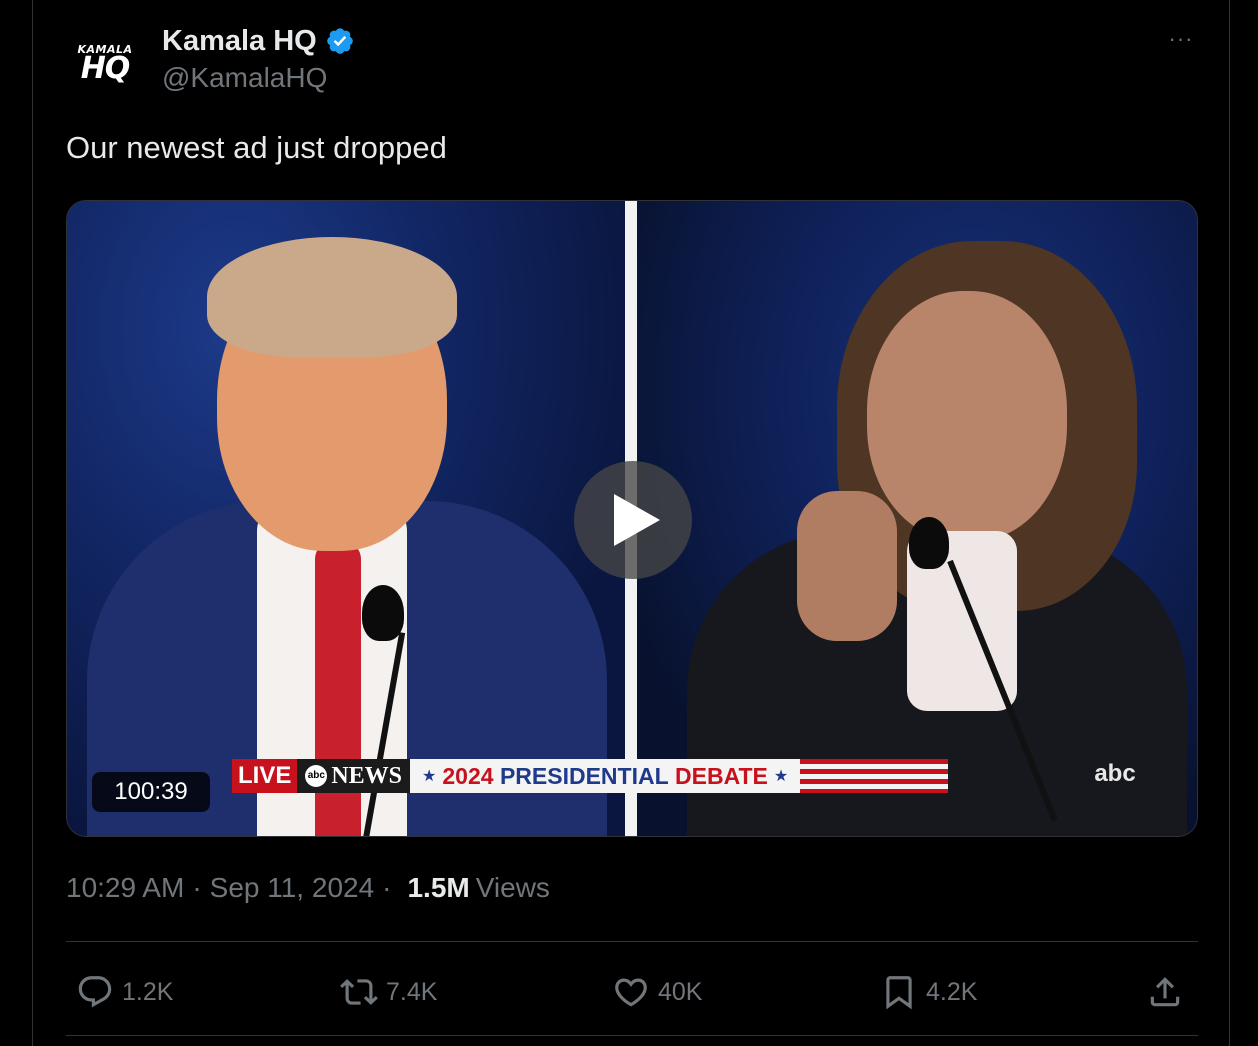 This screenshot has height=1046, width=1258. Describe the element at coordinates (952, 991) in the screenshot. I see `bookmark-count: 4.2K` at that location.